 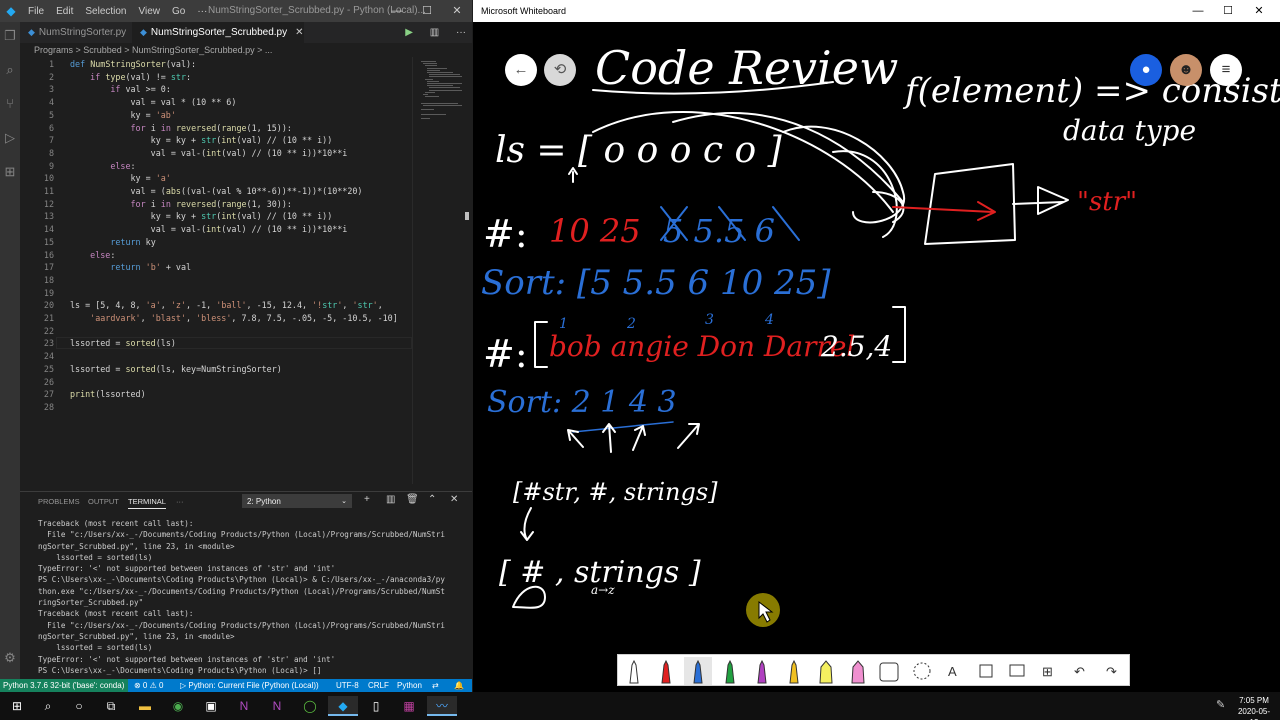 I want to click on app-icon: ▦, so click(x=409, y=706).